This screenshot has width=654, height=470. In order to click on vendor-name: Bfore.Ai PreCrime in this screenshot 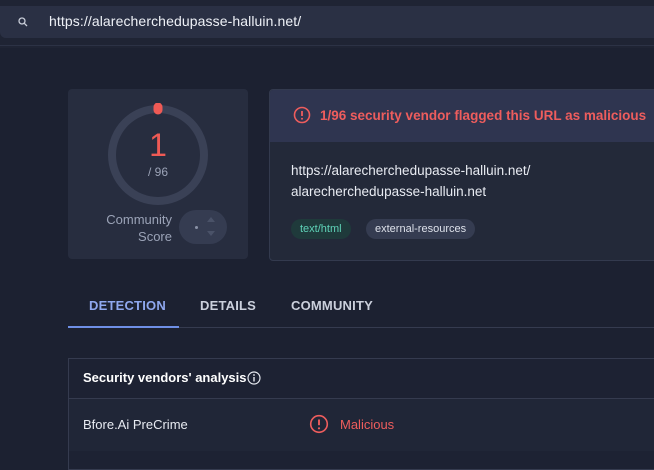, I will do `click(135, 424)`.